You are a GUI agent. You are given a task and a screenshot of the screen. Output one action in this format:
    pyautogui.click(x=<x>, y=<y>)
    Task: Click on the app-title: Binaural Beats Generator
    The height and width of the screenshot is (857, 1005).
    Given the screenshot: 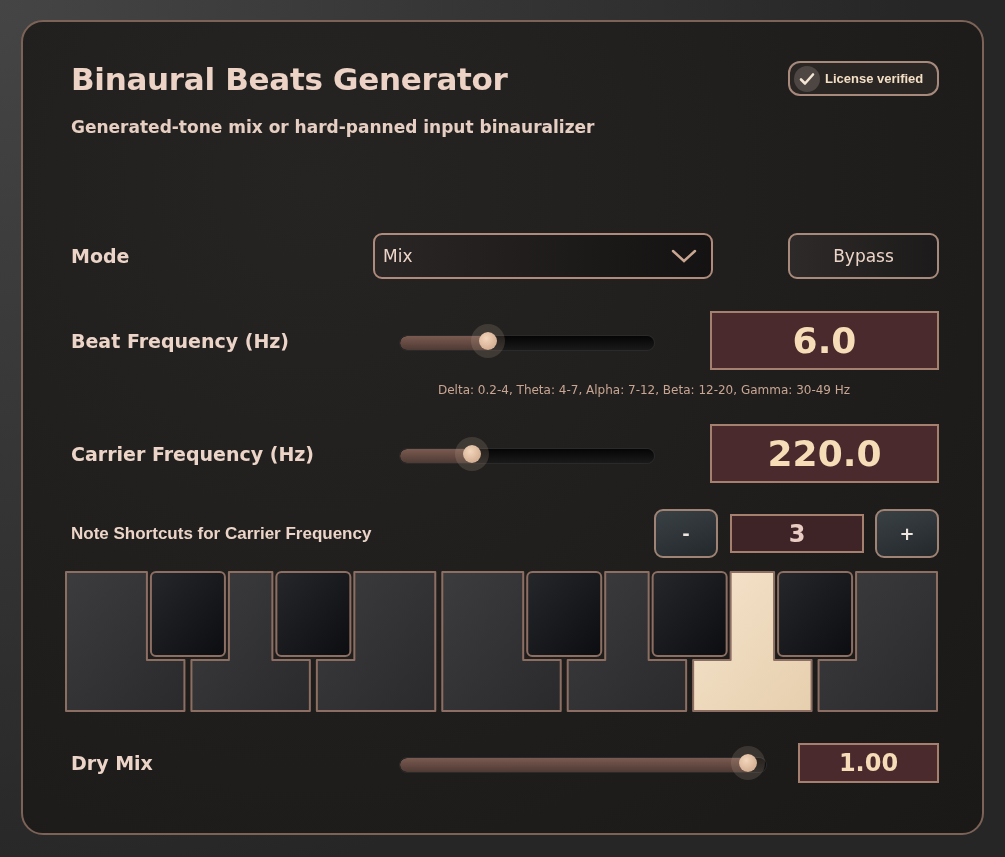 What is the action you would take?
    pyautogui.click(x=289, y=79)
    